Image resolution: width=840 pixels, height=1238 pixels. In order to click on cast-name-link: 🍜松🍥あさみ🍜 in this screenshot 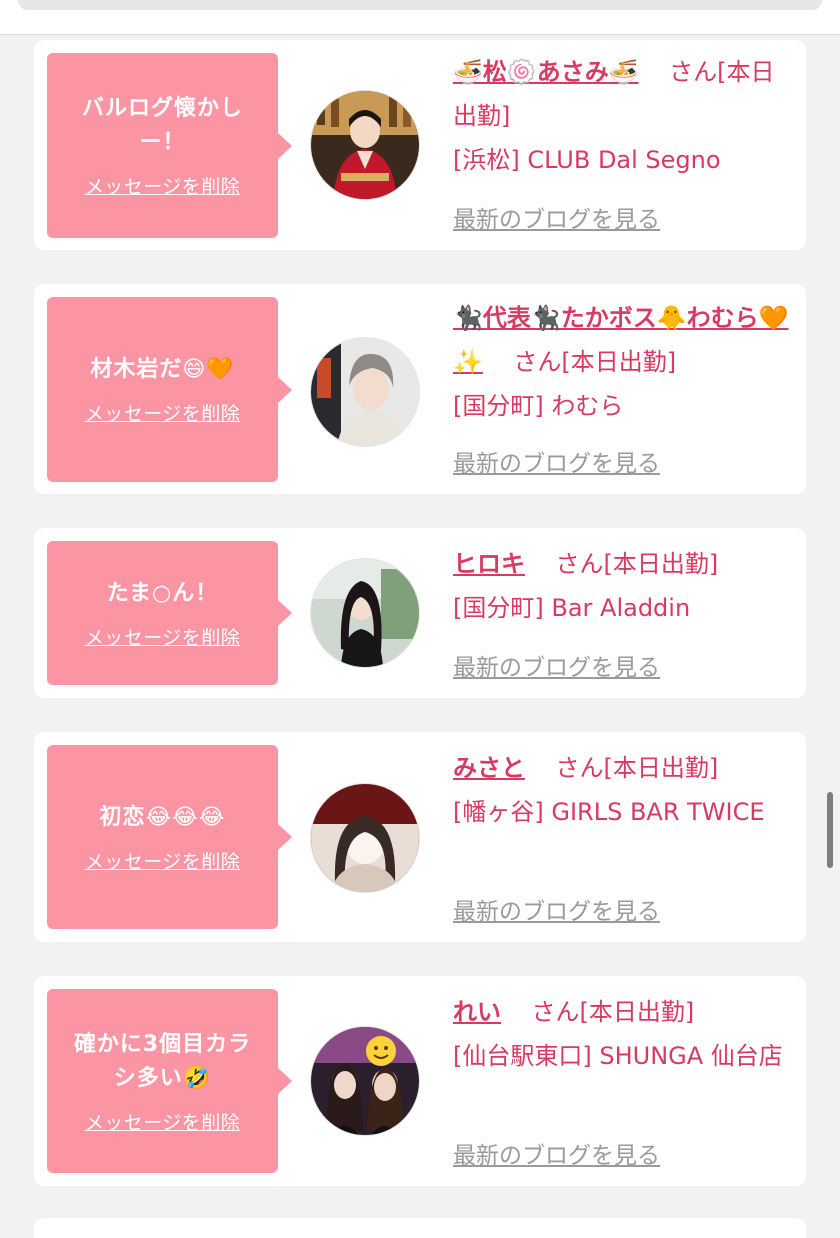, I will do `click(546, 72)`.